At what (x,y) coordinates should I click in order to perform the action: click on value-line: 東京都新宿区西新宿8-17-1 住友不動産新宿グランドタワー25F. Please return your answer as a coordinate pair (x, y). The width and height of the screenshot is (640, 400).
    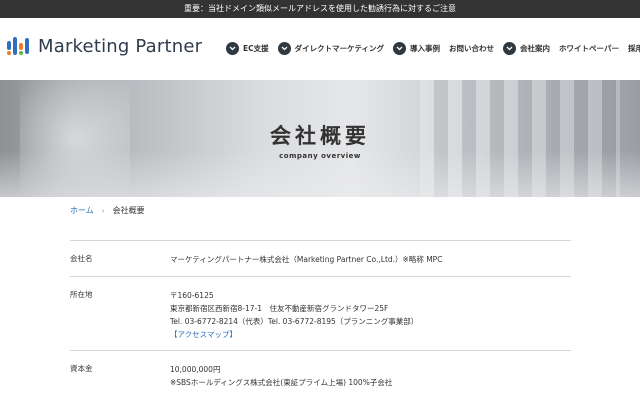
    Looking at the image, I should click on (279, 308).